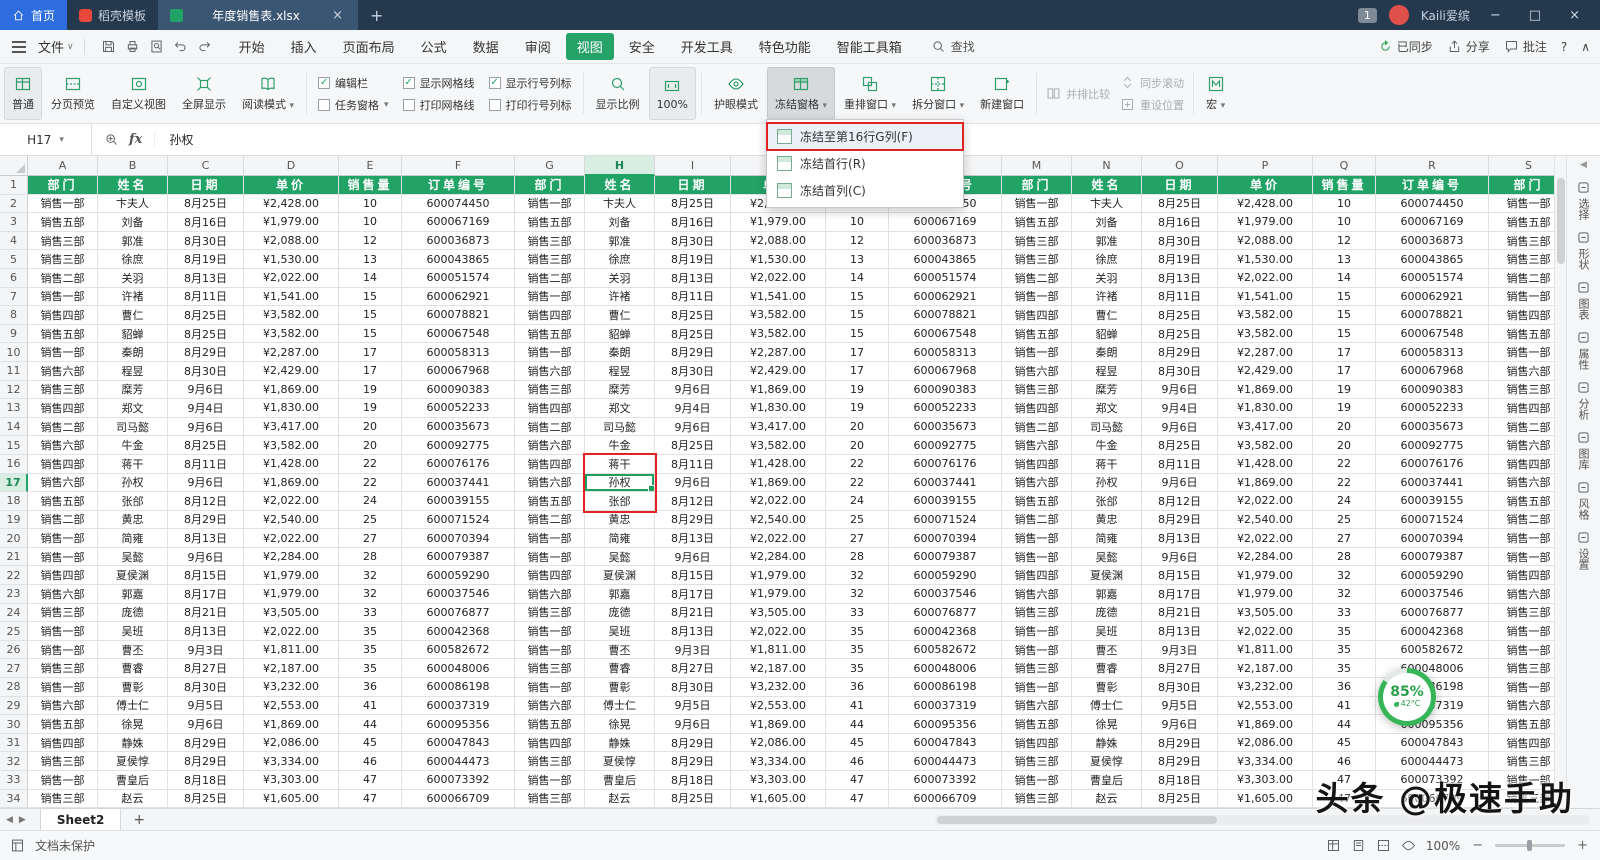  What do you see at coordinates (63, 743) in the screenshot?
I see `cell-A31: 销售四部` at bounding box center [63, 743].